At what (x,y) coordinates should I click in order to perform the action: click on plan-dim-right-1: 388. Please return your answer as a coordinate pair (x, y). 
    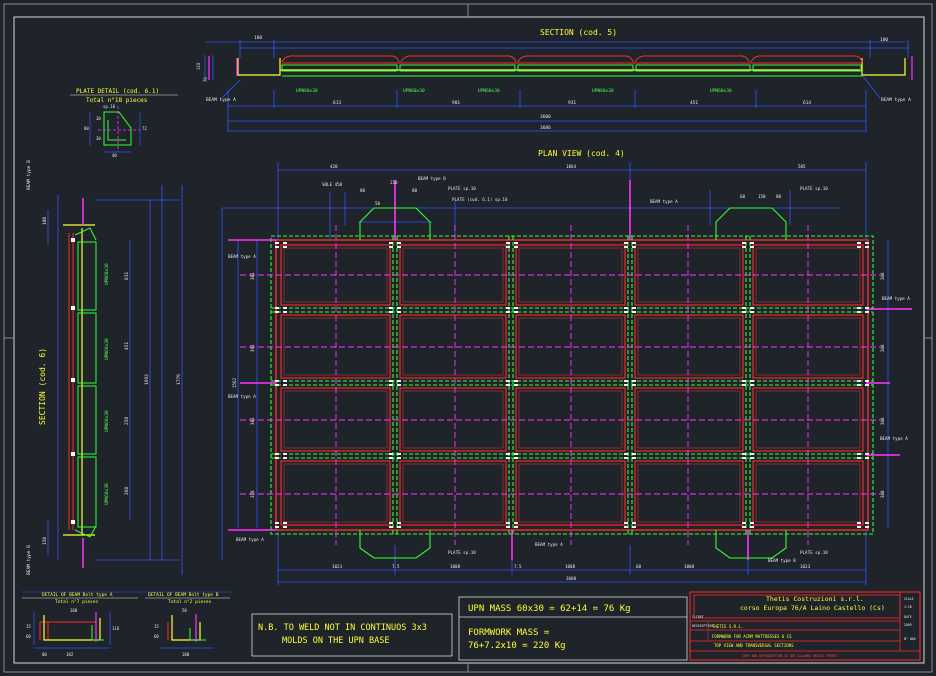
    Looking at the image, I should click on (882, 348).